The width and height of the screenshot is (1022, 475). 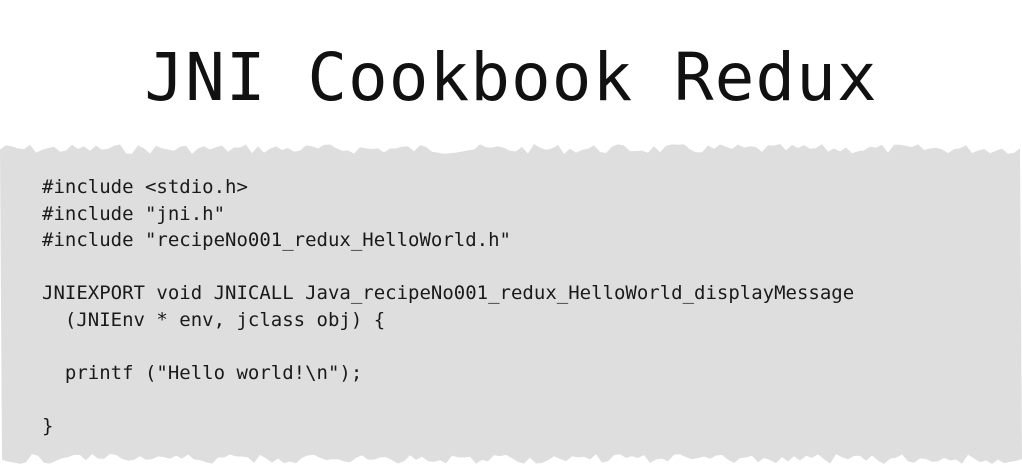 What do you see at coordinates (214, 319) in the screenshot?
I see `code-line: (JNIEnv * env, jclass obj) {` at bounding box center [214, 319].